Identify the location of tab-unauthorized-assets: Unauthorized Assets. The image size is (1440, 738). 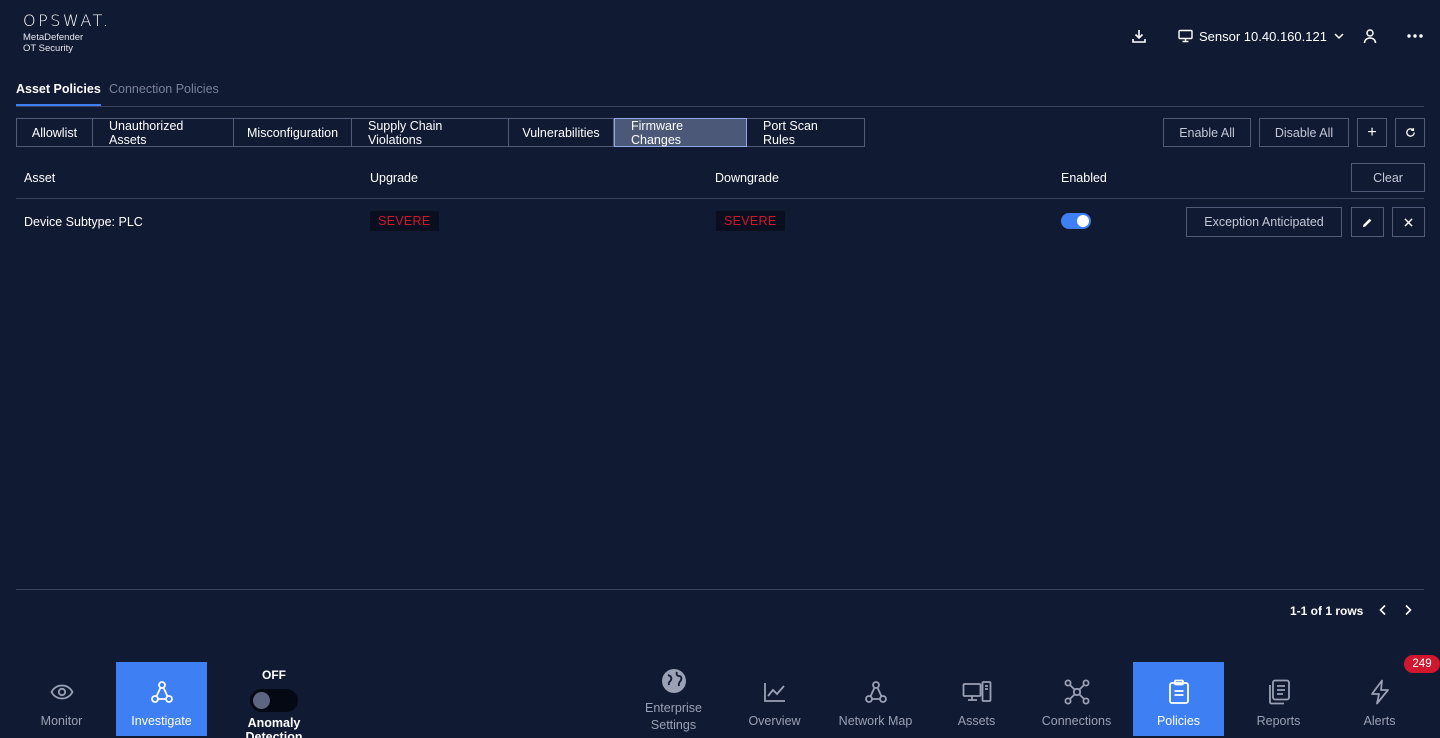
(163, 132).